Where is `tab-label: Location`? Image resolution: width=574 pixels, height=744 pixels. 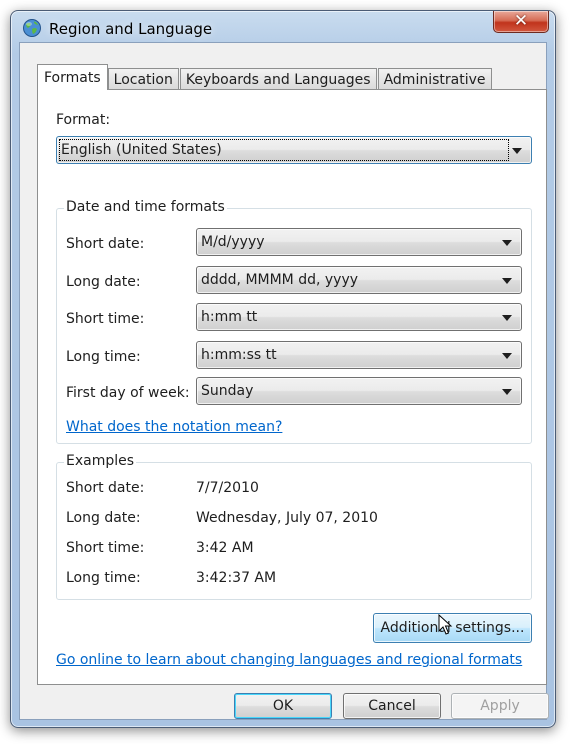
tab-label: Location is located at coordinates (143, 79).